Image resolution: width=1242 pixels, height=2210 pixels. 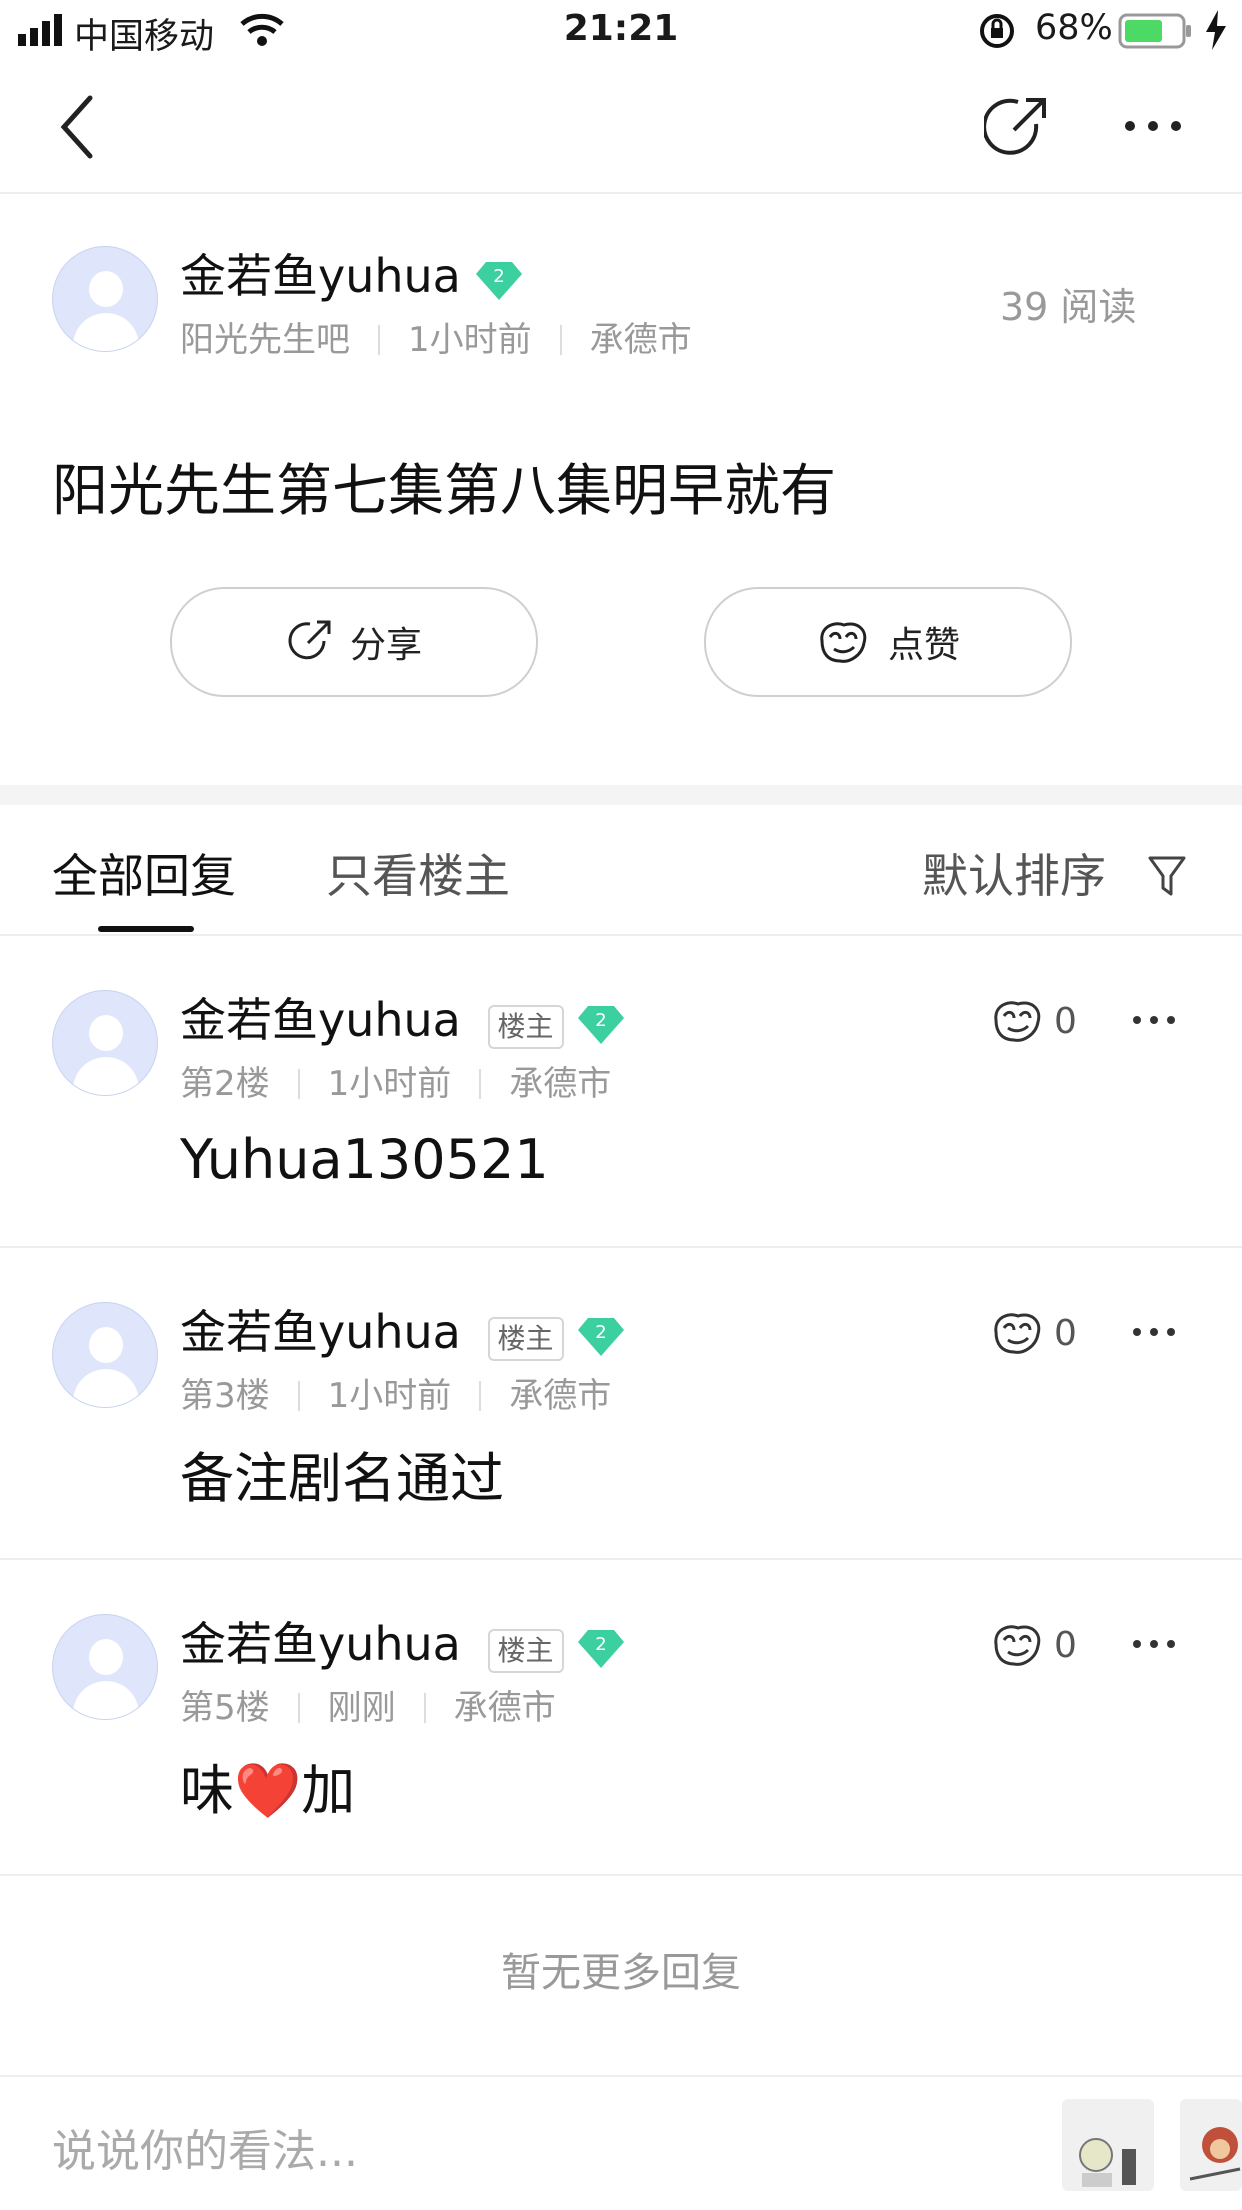 I want to click on tab-indicator, so click(x=146, y=929).